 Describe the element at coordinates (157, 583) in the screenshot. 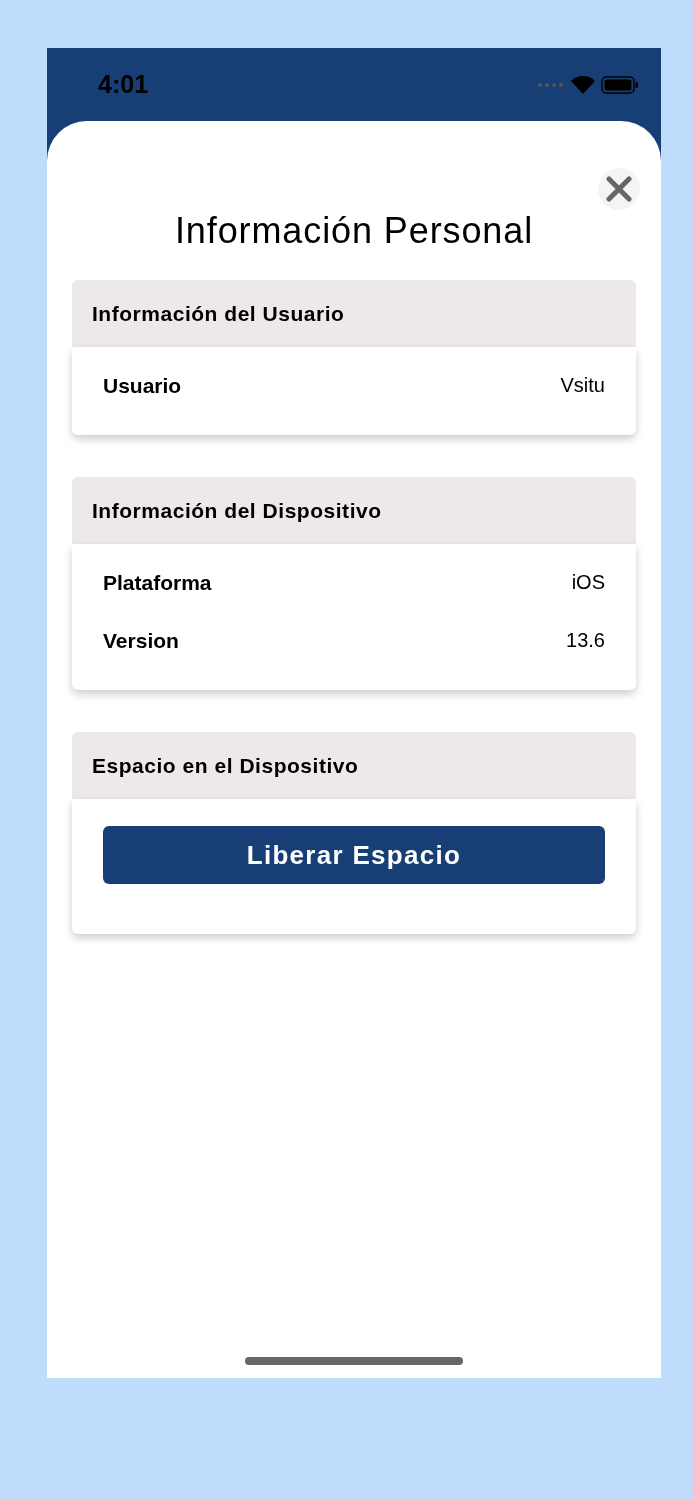

I see `field-label: Plataforma` at that location.